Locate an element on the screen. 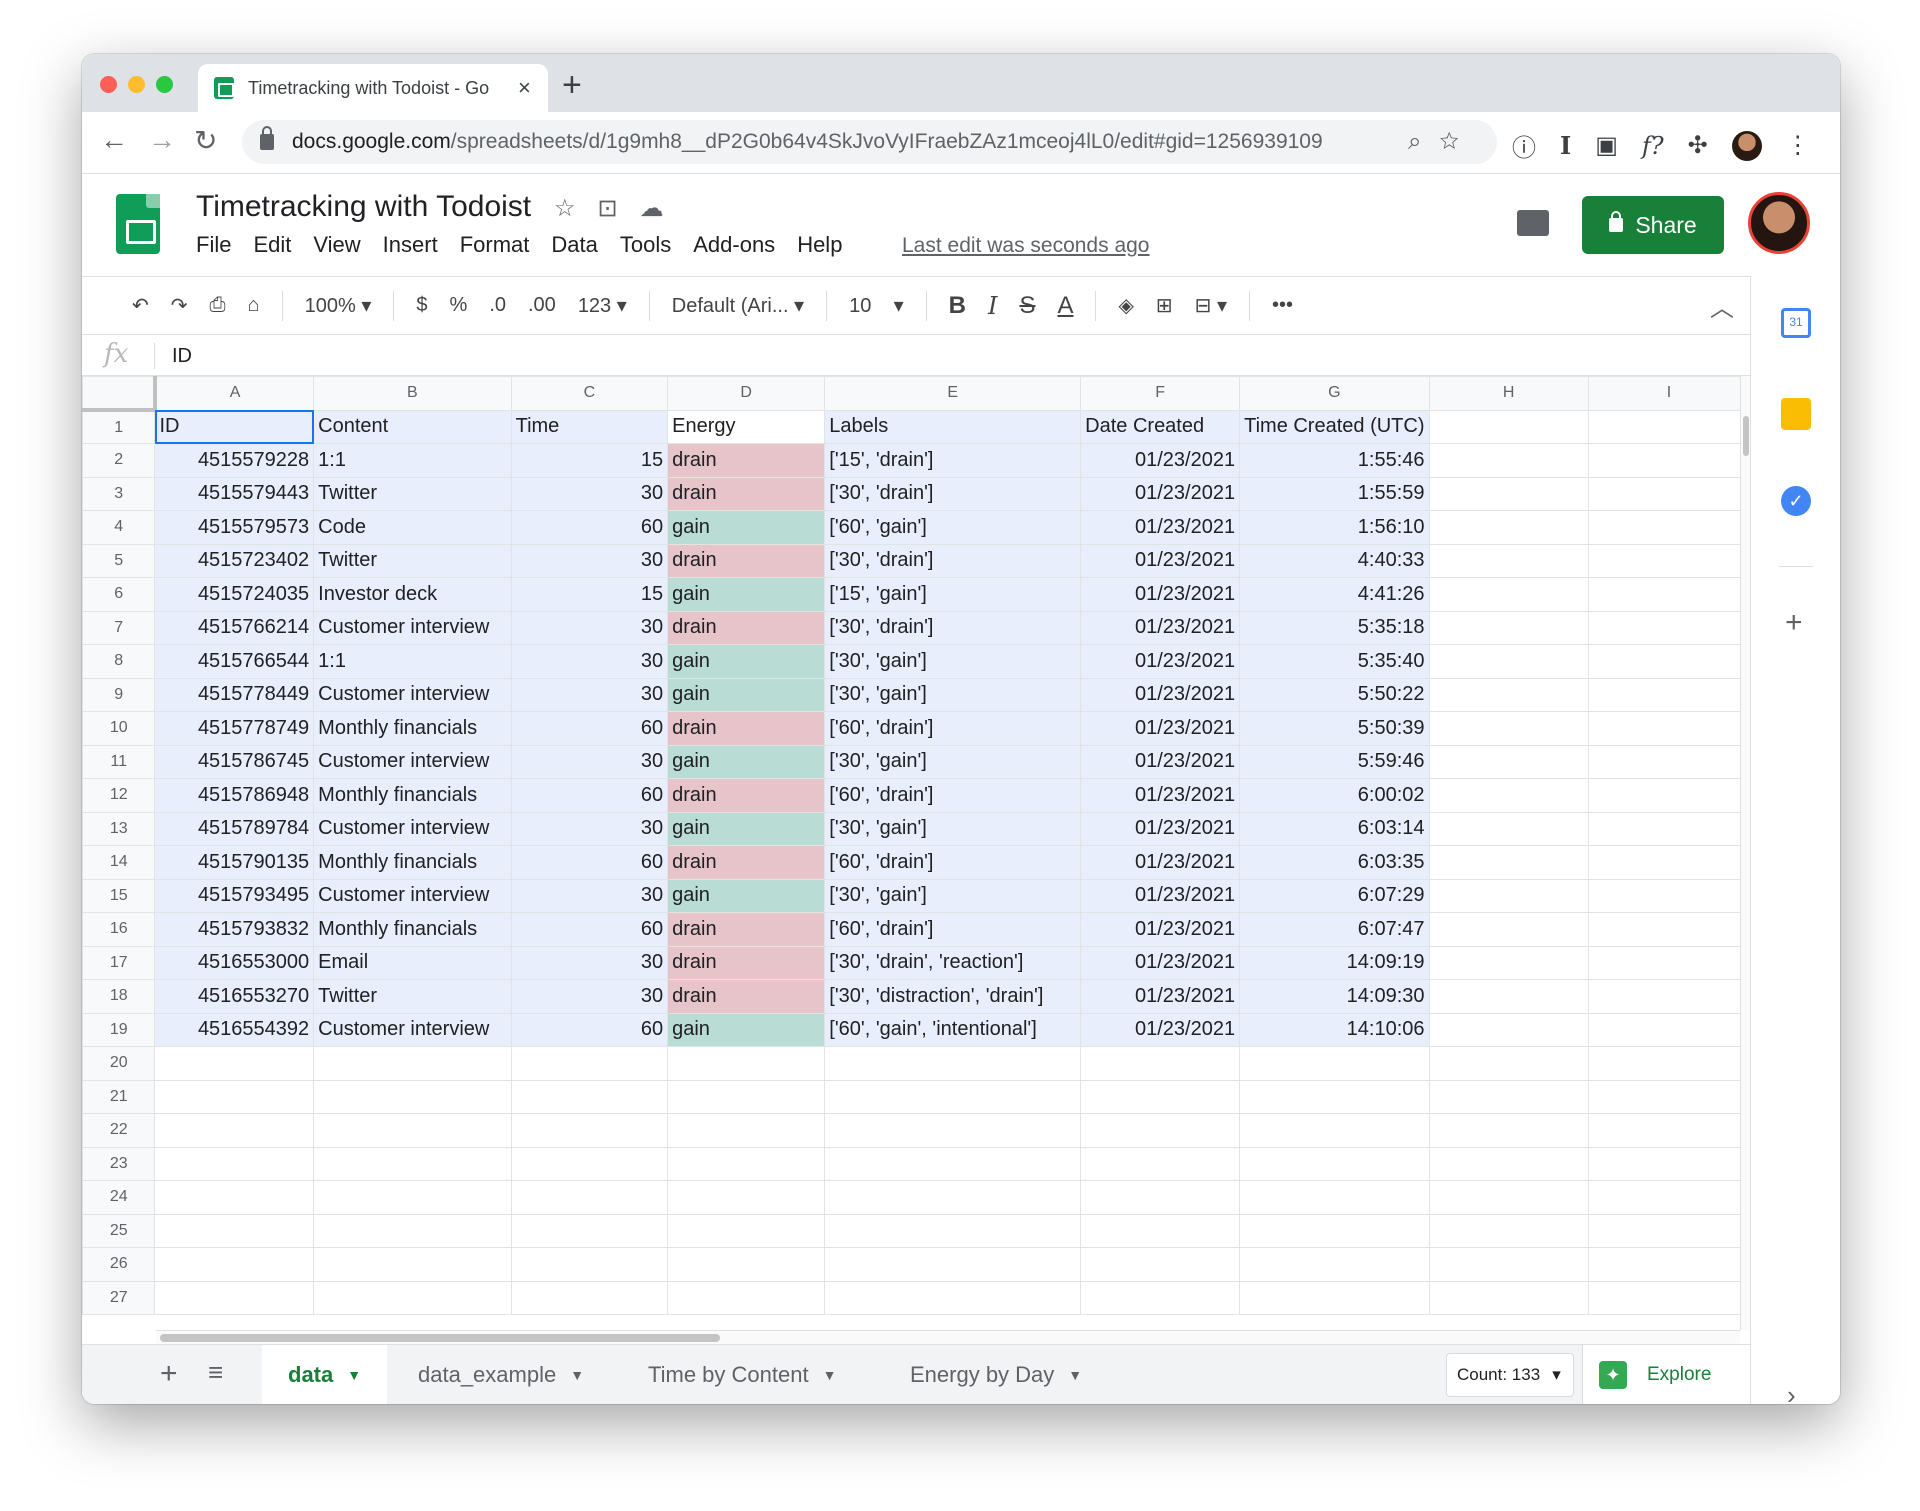  cell-i21 is located at coordinates (1668, 1096).